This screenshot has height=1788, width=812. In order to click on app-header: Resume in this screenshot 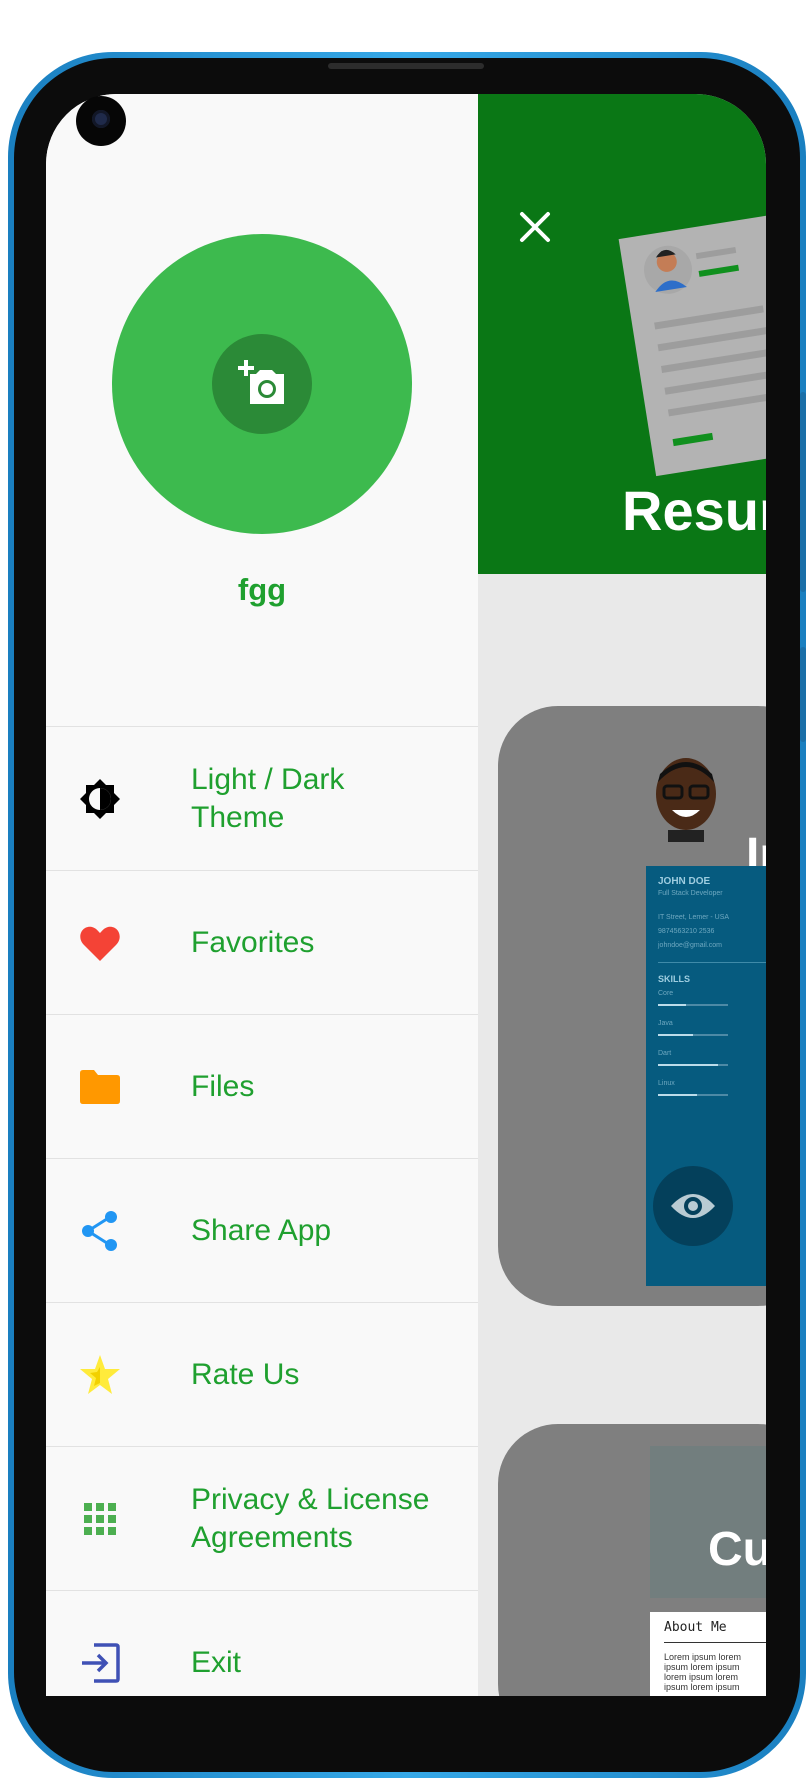, I will do `click(622, 334)`.